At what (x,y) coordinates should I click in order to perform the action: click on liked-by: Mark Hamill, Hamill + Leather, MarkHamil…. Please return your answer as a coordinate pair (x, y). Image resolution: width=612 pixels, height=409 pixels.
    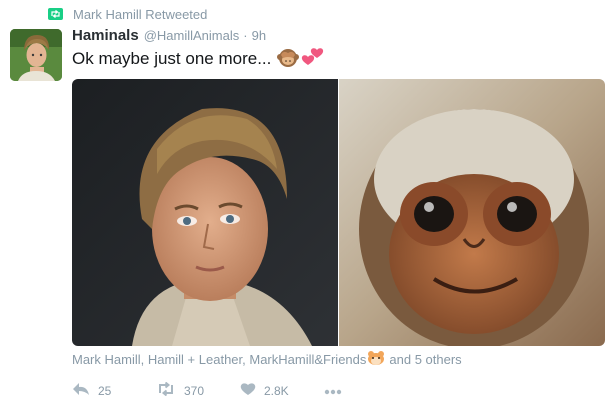
    Looking at the image, I should click on (267, 359).